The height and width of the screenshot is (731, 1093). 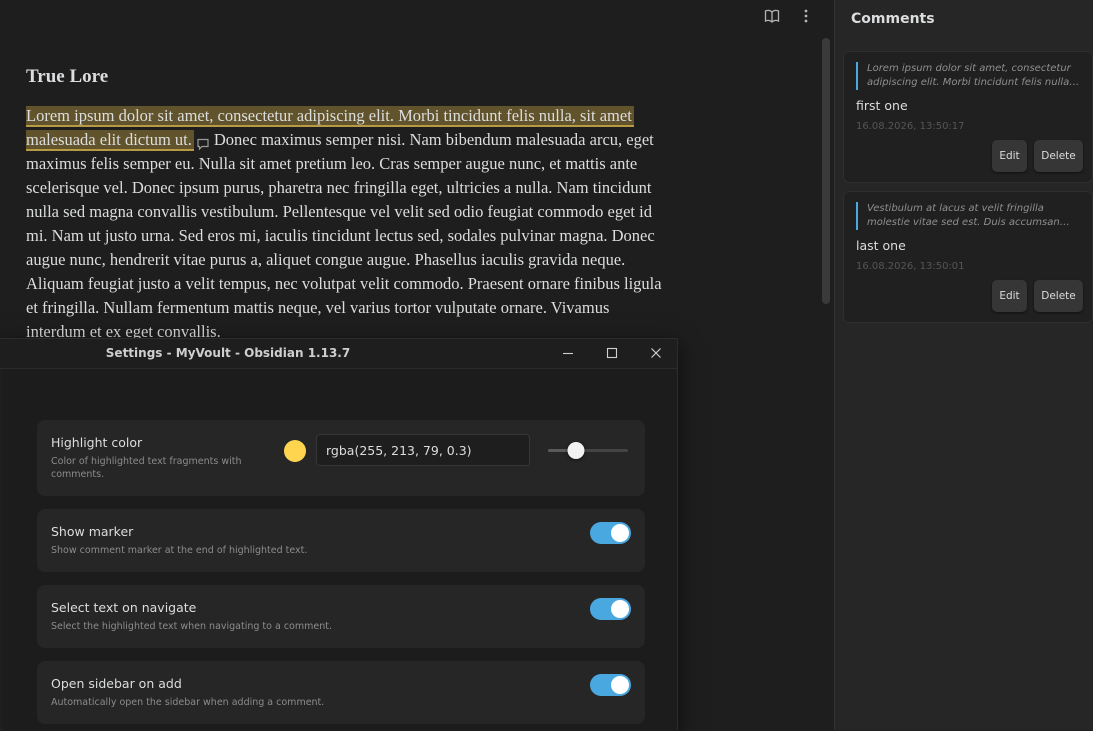 What do you see at coordinates (656, 353) in the screenshot?
I see `close-icon` at bounding box center [656, 353].